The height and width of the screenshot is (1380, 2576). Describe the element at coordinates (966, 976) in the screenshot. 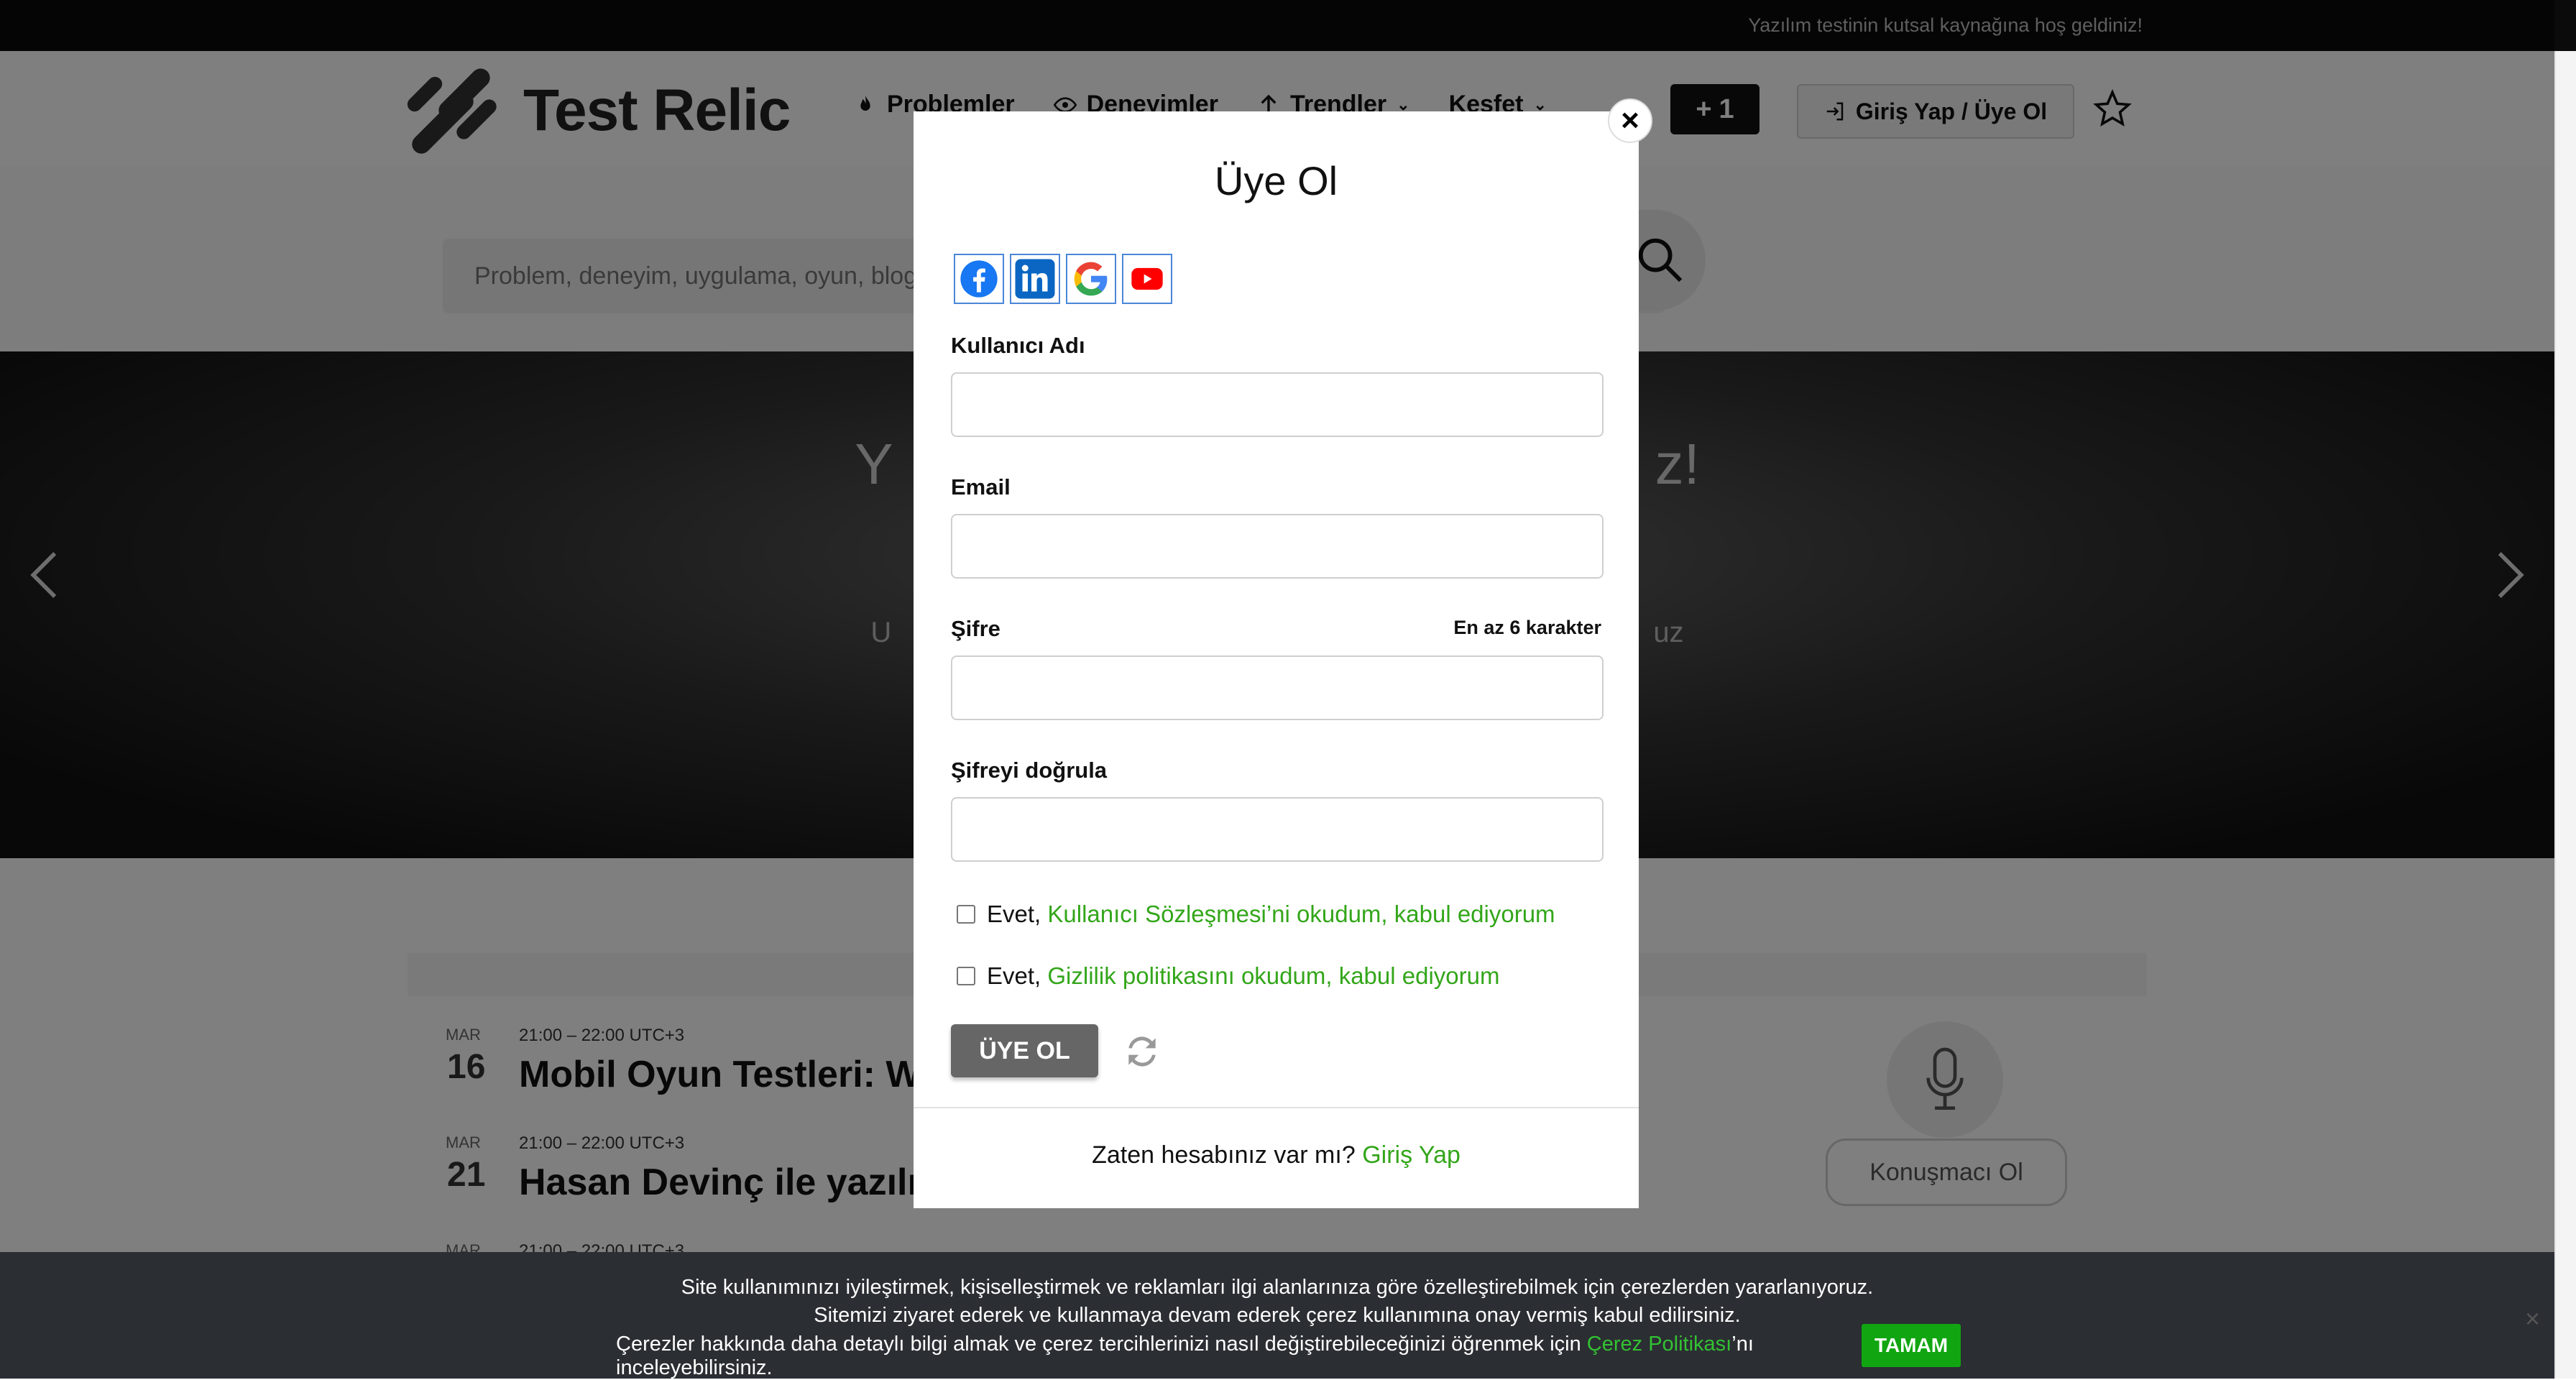

I see `privacy-checkbox` at that location.